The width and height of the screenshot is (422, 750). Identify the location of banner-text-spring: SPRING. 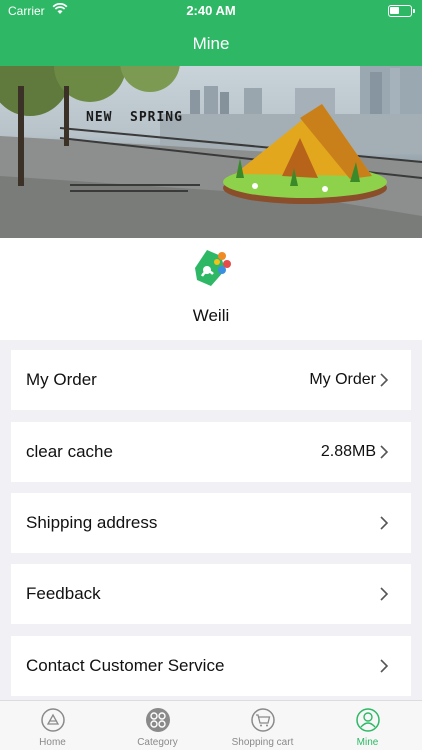
(156, 117).